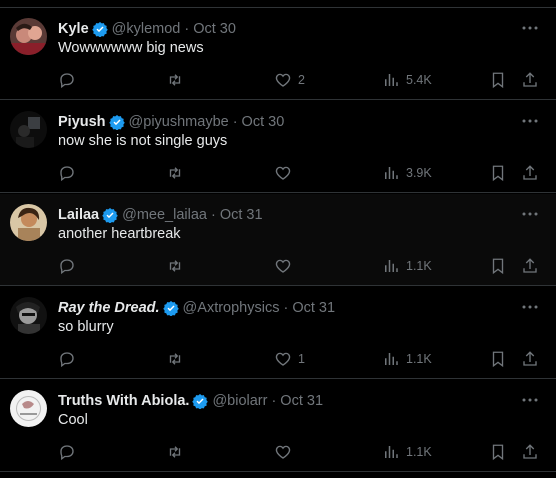 This screenshot has height=478, width=556. Describe the element at coordinates (231, 308) in the screenshot. I see `author-handle: @Axtrophysics` at that location.